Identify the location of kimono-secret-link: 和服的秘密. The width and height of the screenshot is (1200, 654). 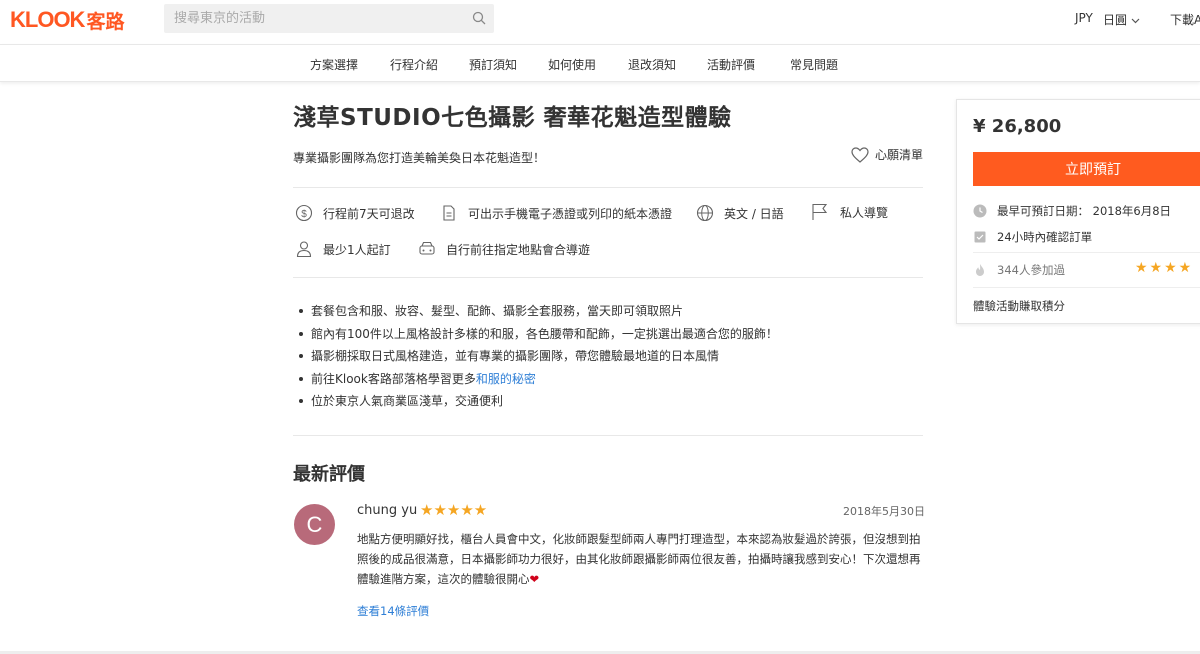
(506, 379).